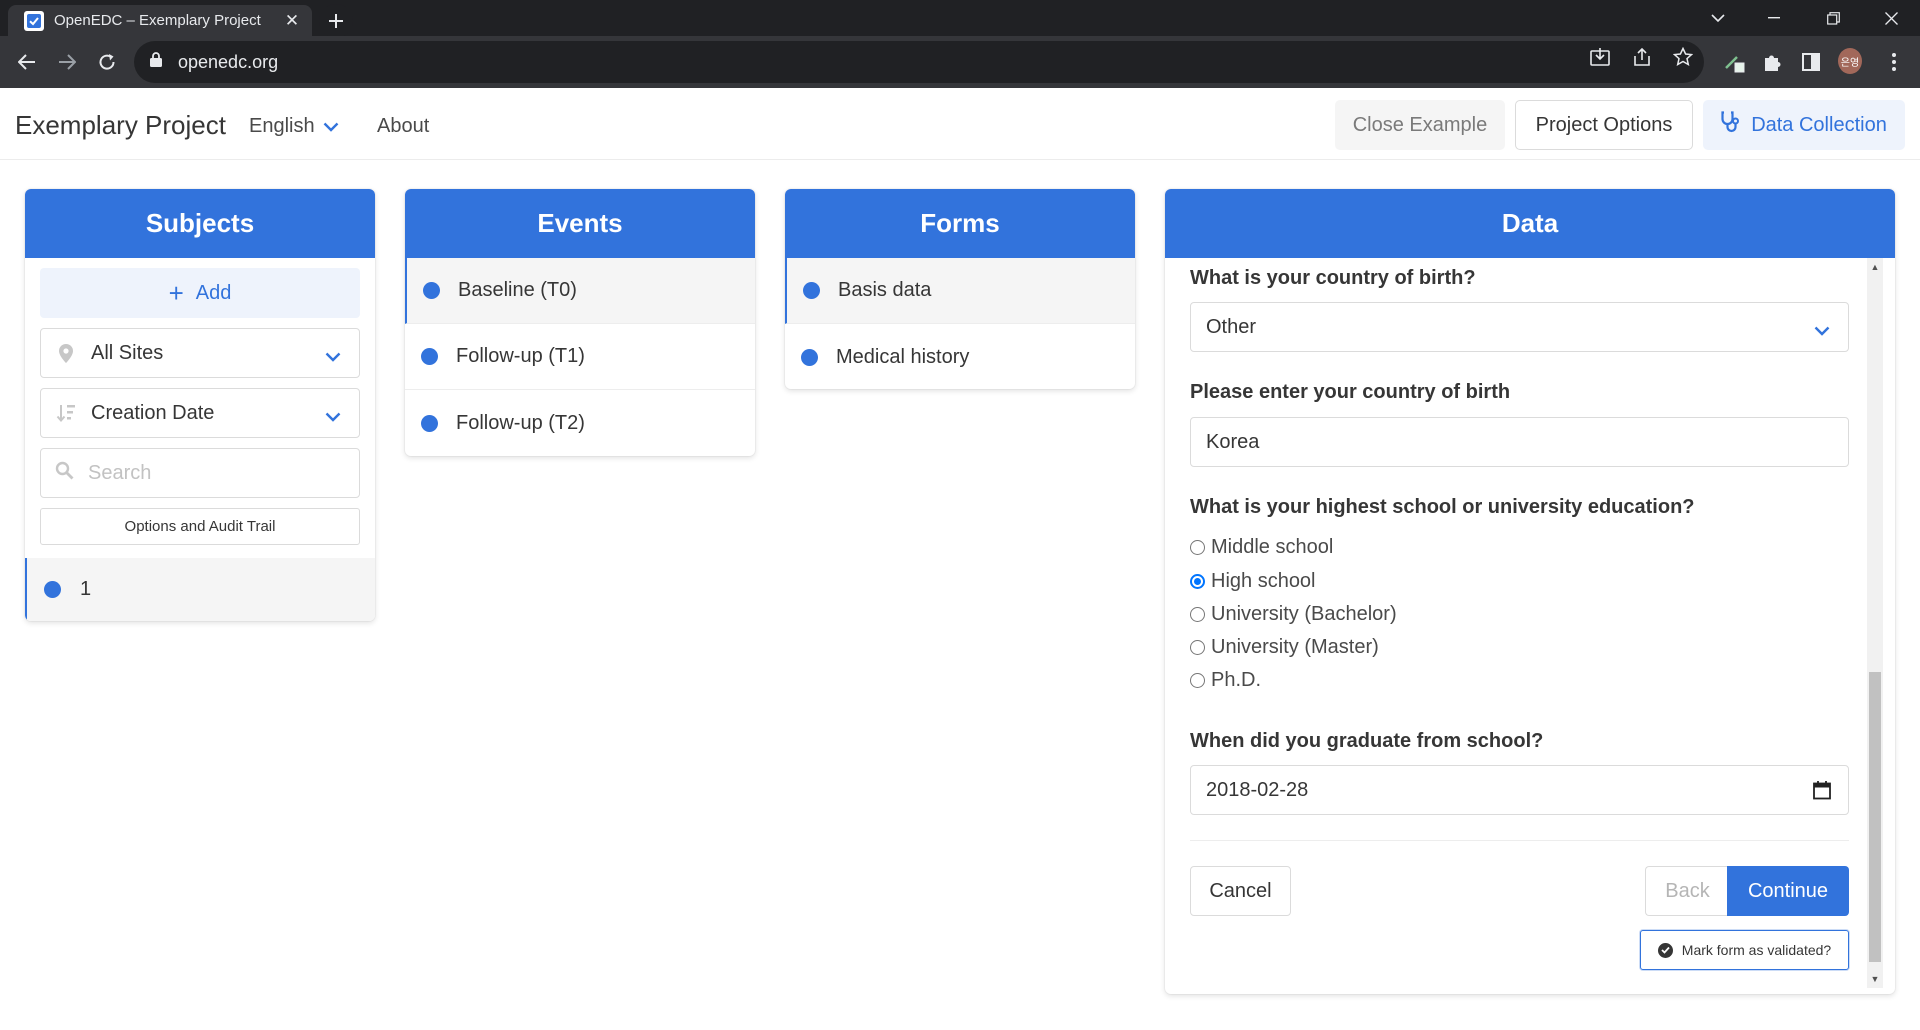 The width and height of the screenshot is (1920, 1030). Describe the element at coordinates (1519, 790) in the screenshot. I see `graduation-date-input: 2018-02-28` at that location.